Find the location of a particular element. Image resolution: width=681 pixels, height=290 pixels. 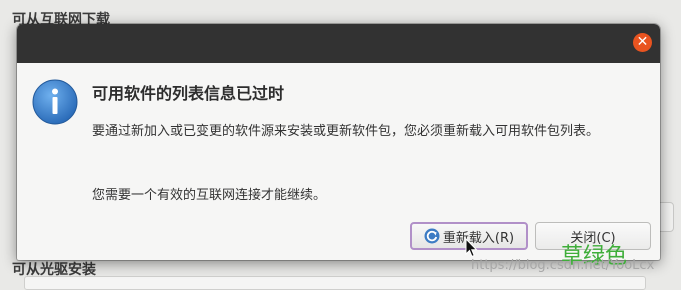

info-icon is located at coordinates (55, 102).